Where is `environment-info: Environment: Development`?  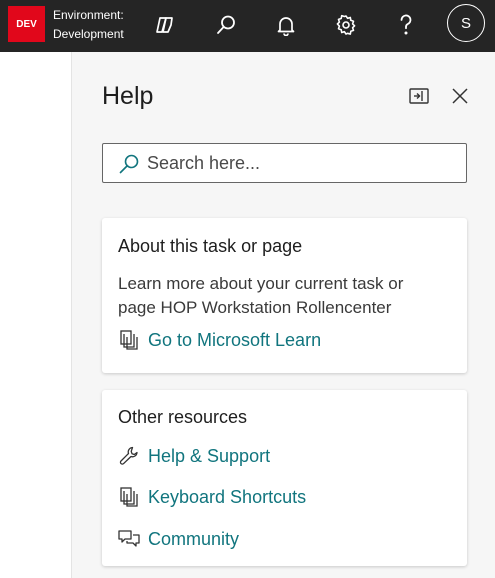 environment-info: Environment: Development is located at coordinates (97, 25).